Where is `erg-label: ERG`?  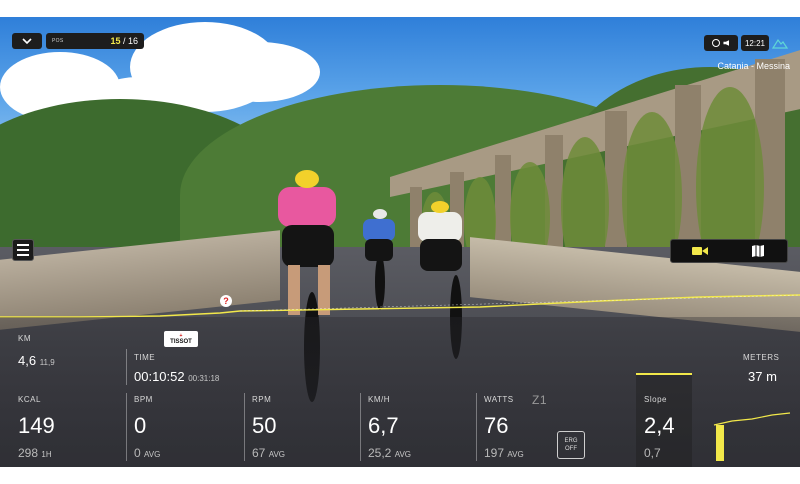
erg-label: ERG is located at coordinates (571, 441).